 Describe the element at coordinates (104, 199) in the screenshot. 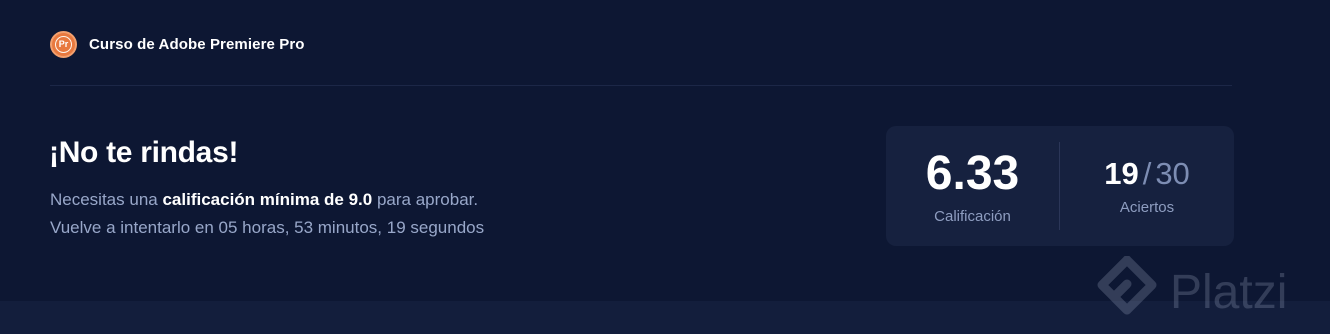

I see `requirement-prefix: Necesitas una` at that location.